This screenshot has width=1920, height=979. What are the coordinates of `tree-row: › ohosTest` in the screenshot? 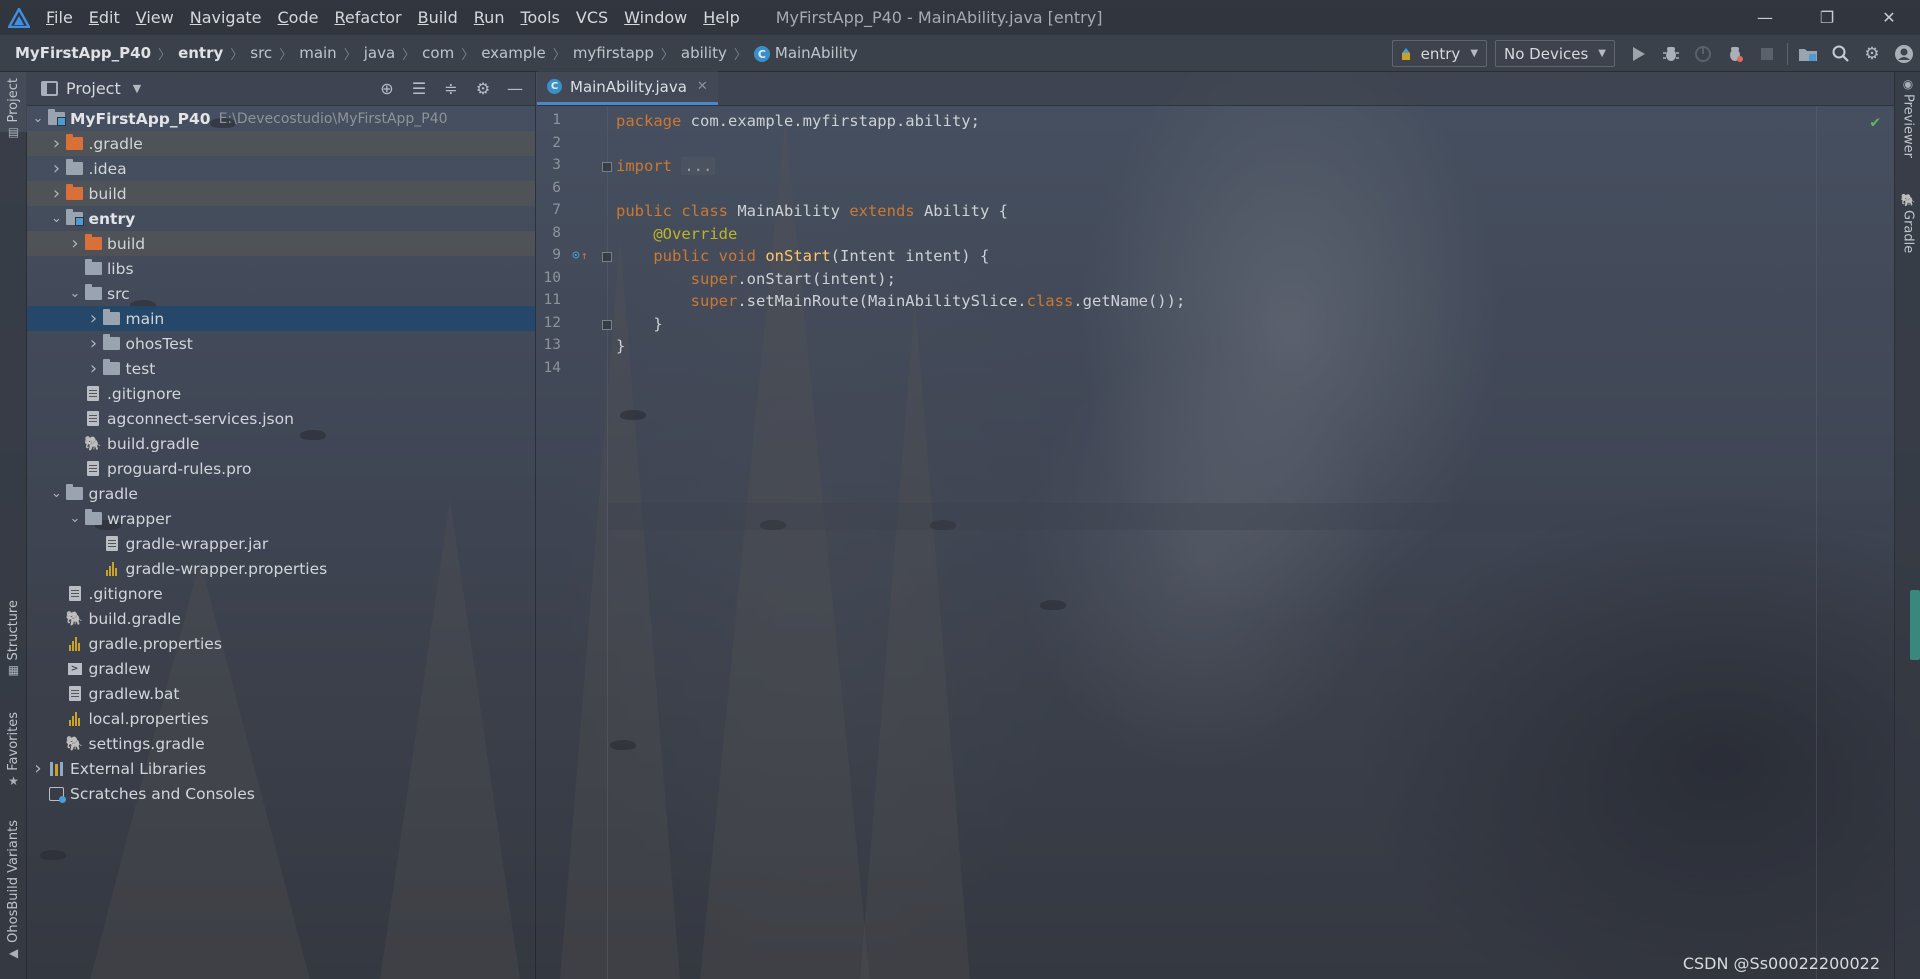 It's located at (281, 343).